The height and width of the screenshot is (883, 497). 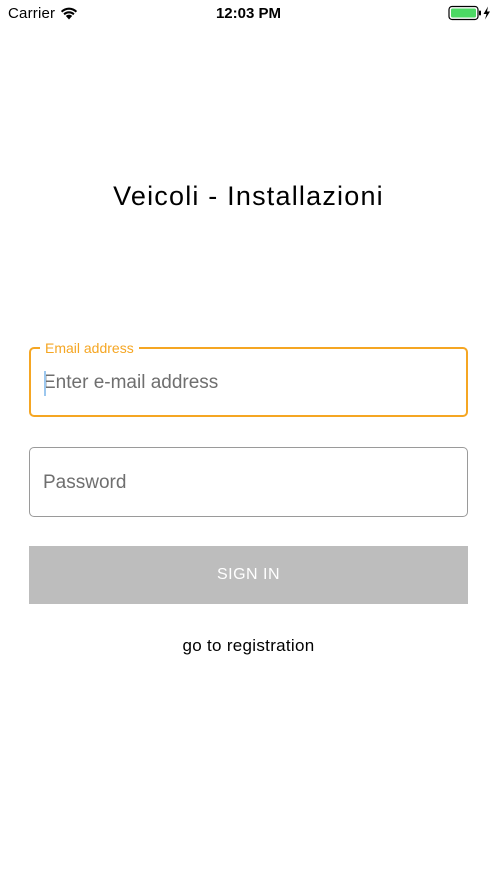 I want to click on battery-charging-icon, so click(x=469, y=13).